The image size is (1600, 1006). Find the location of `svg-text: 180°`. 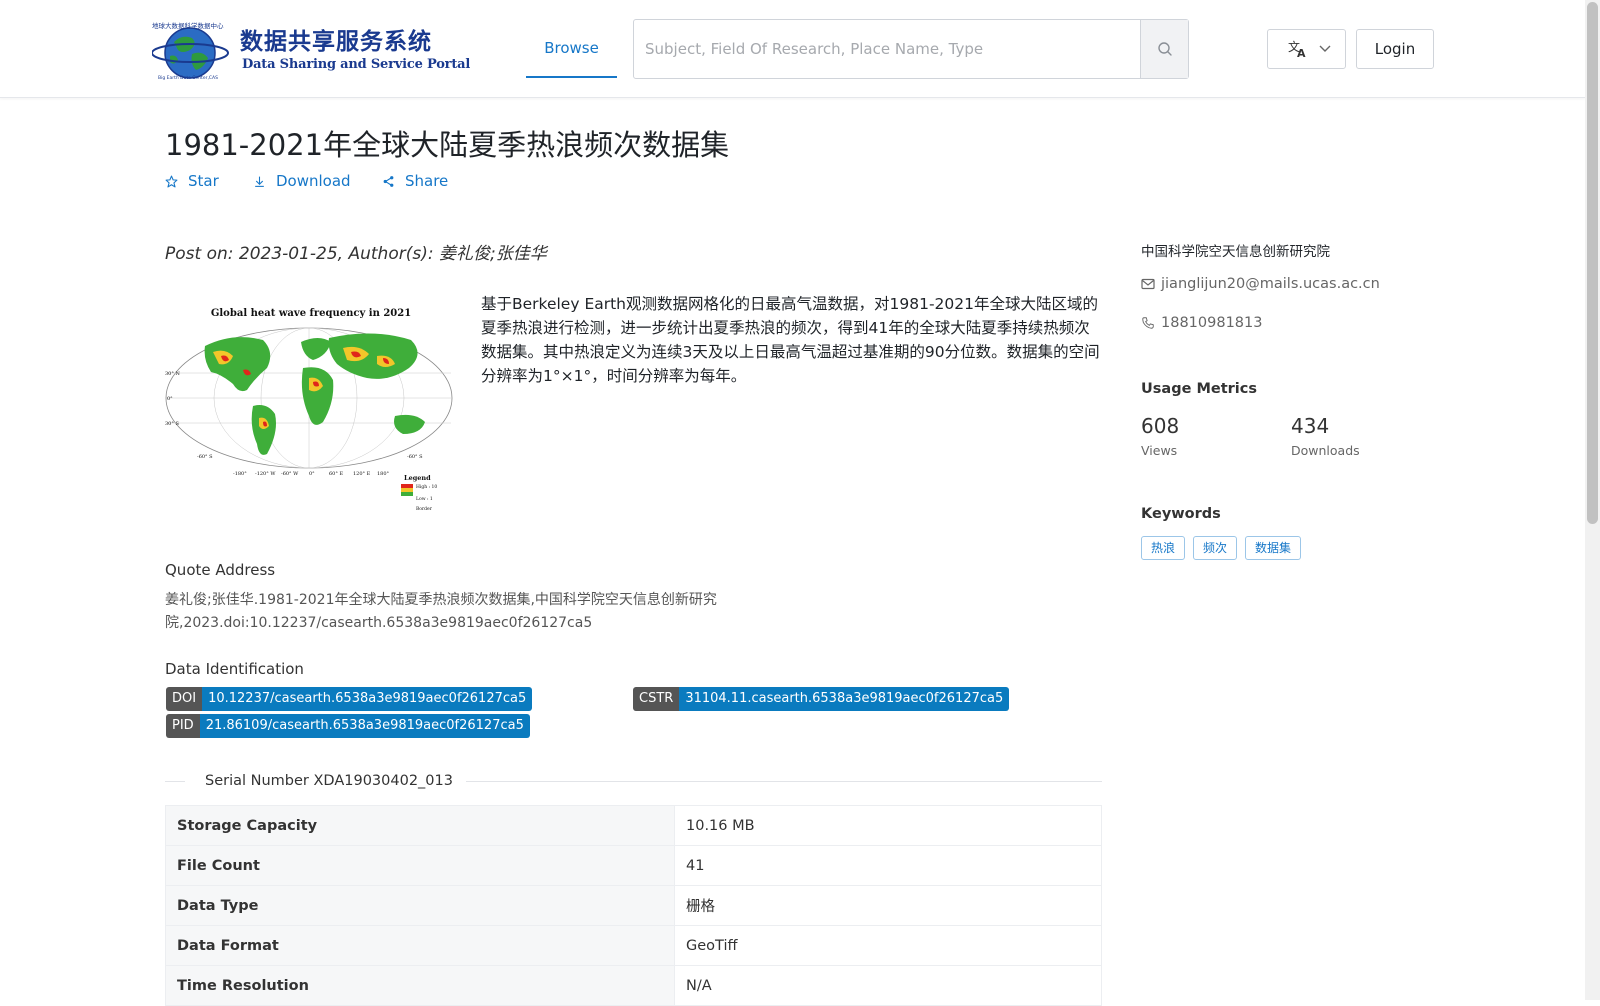

svg-text: 180° is located at coordinates (383, 474).